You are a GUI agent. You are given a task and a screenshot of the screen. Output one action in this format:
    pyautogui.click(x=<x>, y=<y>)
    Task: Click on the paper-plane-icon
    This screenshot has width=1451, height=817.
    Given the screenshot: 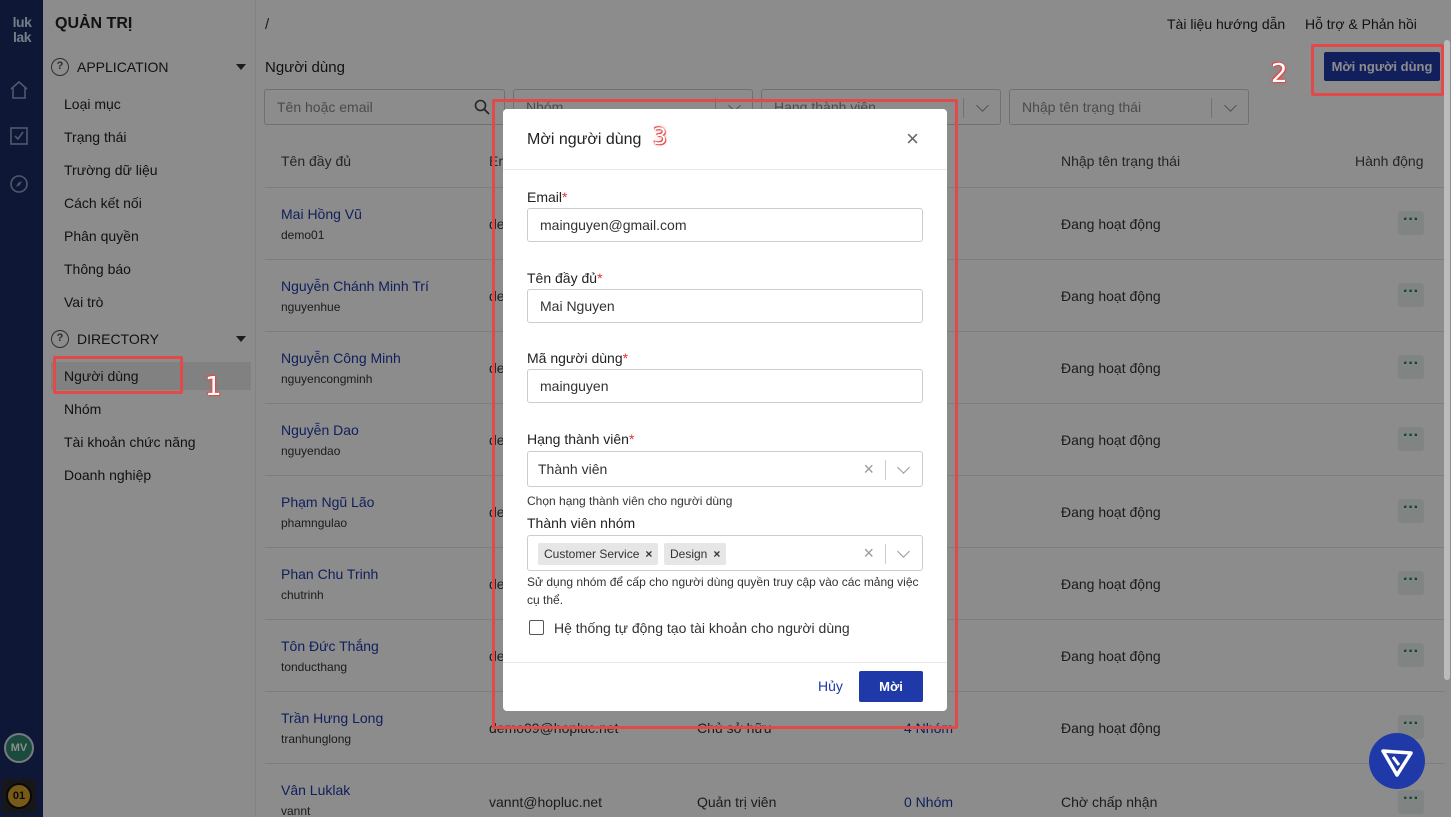 What is the action you would take?
    pyautogui.click(x=1397, y=763)
    